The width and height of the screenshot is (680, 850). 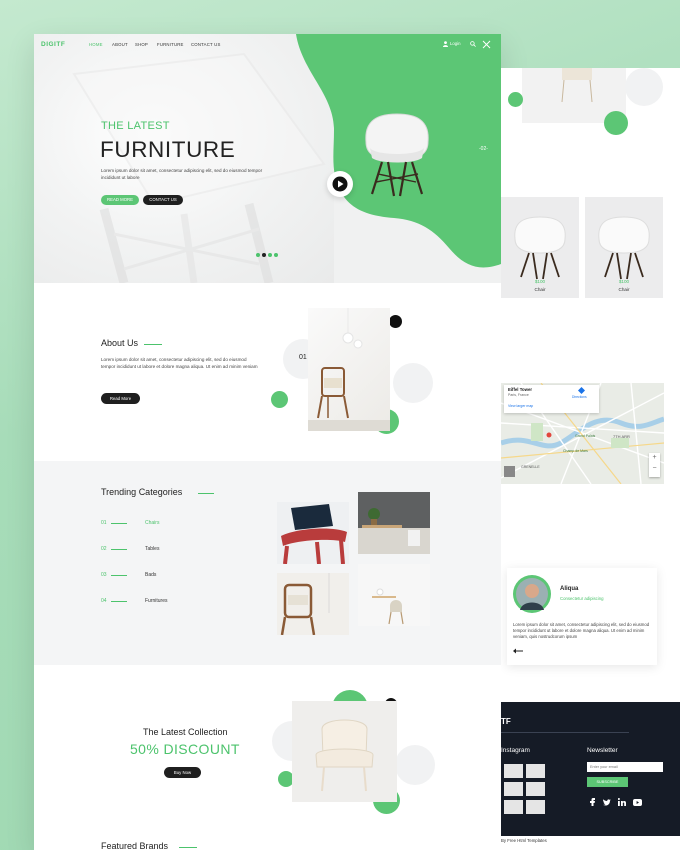 What do you see at coordinates (135, 845) in the screenshot?
I see `brands-title: Featured Brands` at bounding box center [135, 845].